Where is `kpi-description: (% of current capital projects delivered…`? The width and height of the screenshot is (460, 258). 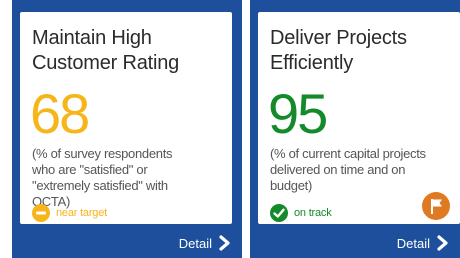 kpi-description: (% of current capital projects delivered… is located at coordinates (348, 170).